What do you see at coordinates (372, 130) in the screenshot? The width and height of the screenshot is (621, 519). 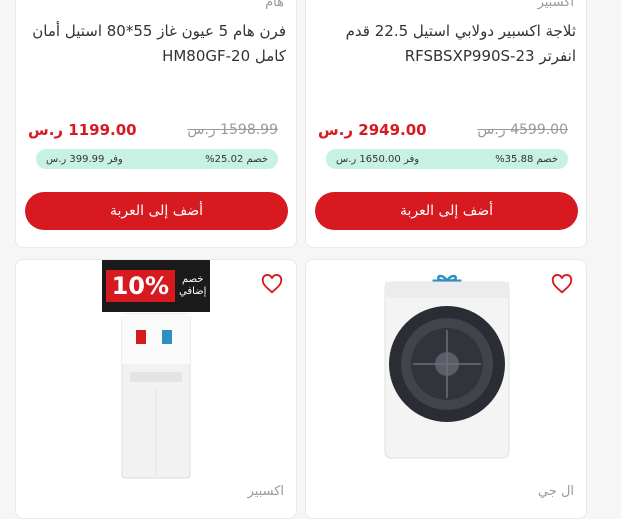 I see `product-price: 2949.00 ر.س` at bounding box center [372, 130].